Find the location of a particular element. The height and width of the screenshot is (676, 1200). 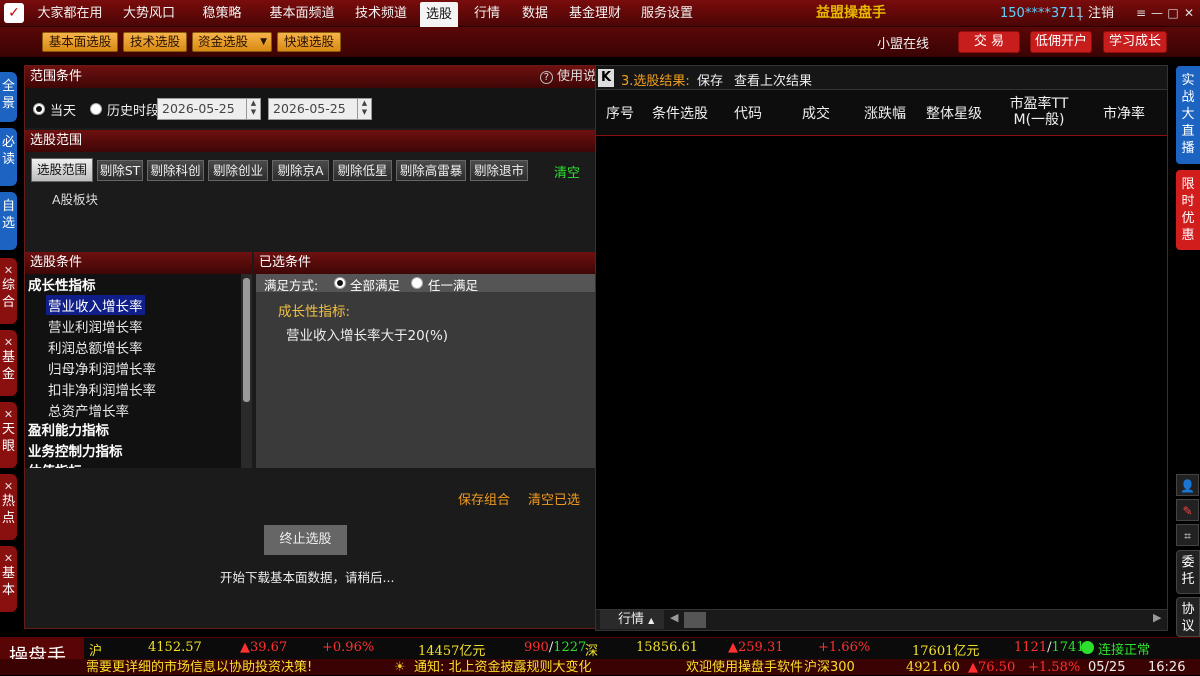

entrust-tool: 委托 is located at coordinates (1188, 572).